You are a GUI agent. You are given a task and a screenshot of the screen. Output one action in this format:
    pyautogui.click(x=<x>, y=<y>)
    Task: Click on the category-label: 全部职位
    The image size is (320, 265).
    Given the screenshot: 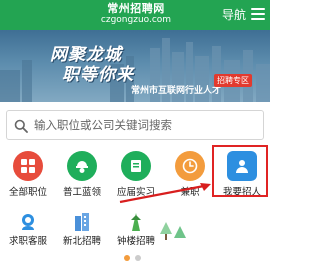 What is the action you would take?
    pyautogui.click(x=27, y=192)
    